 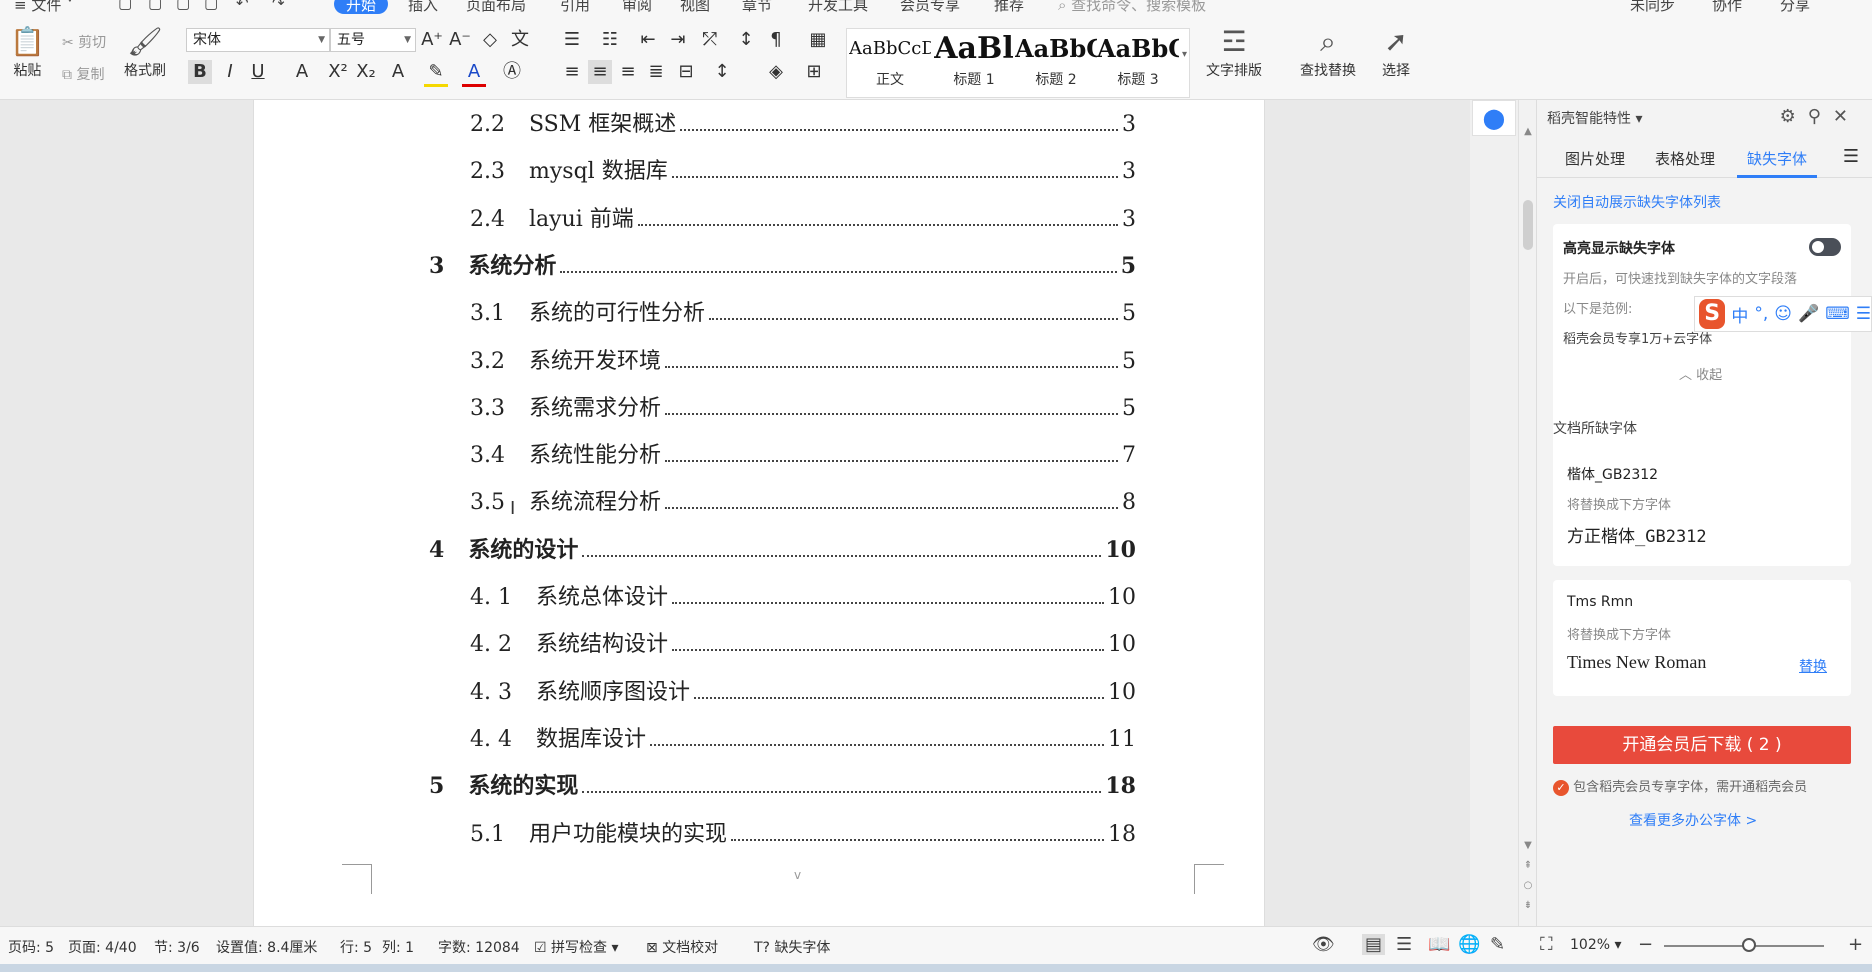 I want to click on scroll-up-icon: ▲, so click(x=1528, y=131).